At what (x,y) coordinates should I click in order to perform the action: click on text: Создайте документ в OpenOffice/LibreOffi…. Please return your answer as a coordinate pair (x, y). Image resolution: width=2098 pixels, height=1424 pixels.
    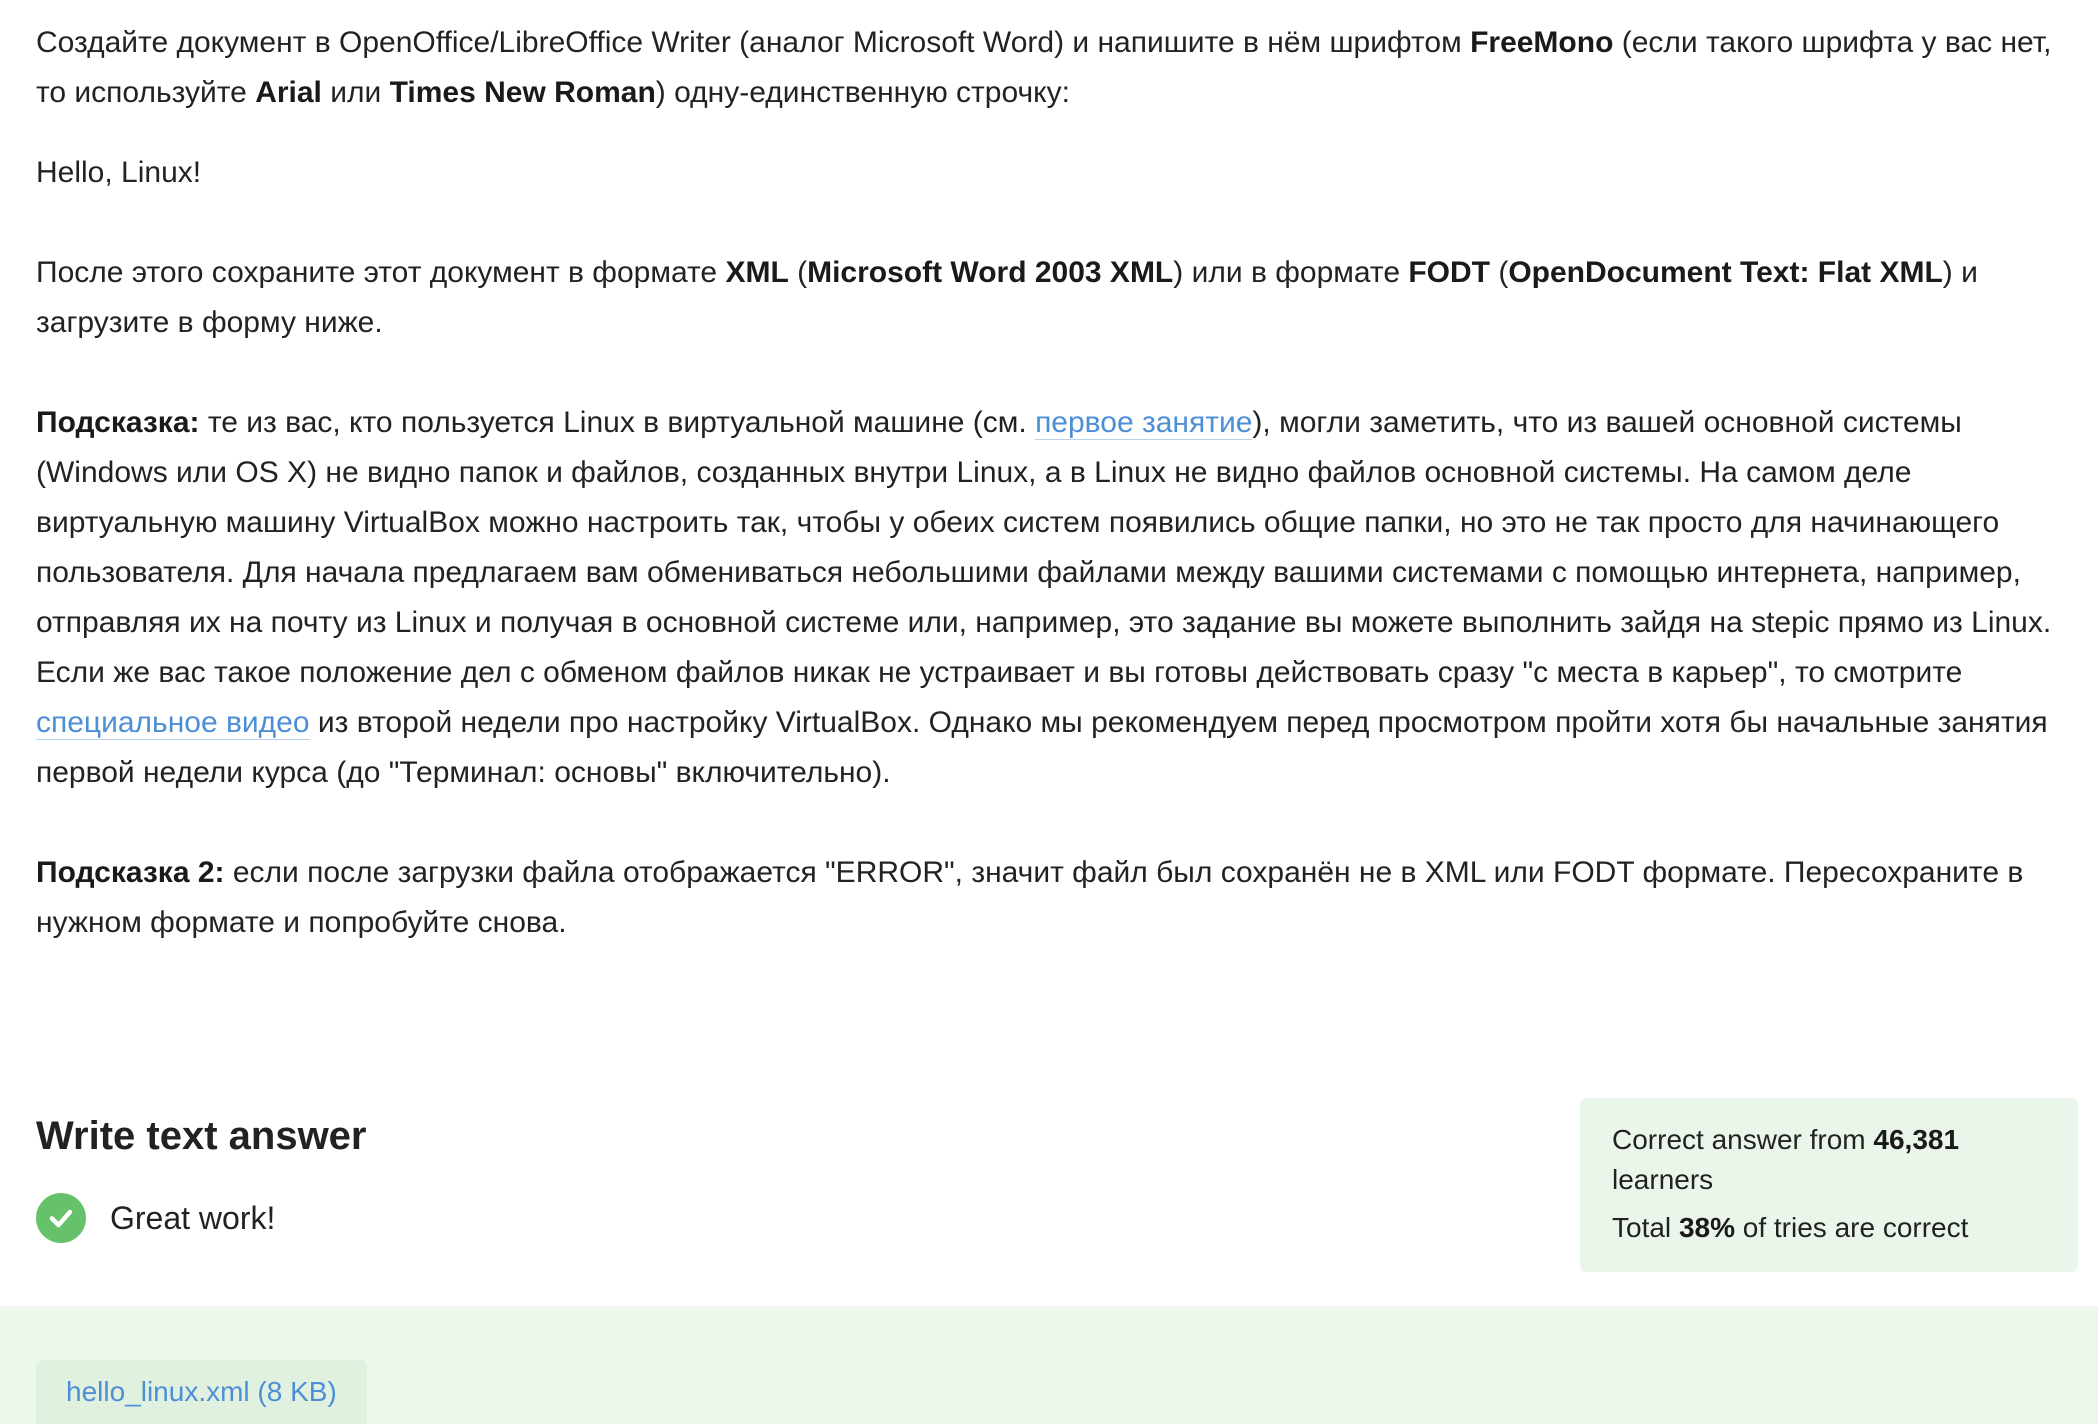
    Looking at the image, I should click on (753, 42).